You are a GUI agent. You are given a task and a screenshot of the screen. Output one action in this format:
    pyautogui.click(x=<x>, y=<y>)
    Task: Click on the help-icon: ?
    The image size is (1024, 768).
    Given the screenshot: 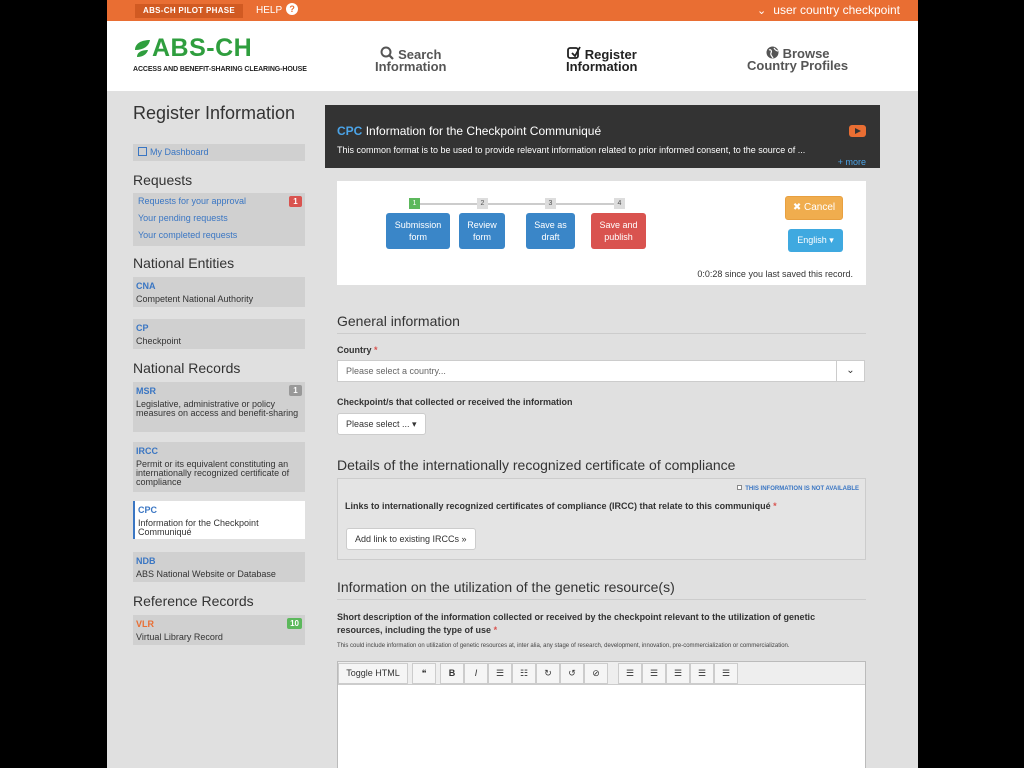 What is the action you would take?
    pyautogui.click(x=292, y=9)
    